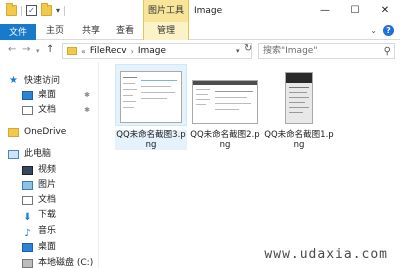  What do you see at coordinates (50, 49) in the screenshot?
I see `up-button: ↑` at bounding box center [50, 49].